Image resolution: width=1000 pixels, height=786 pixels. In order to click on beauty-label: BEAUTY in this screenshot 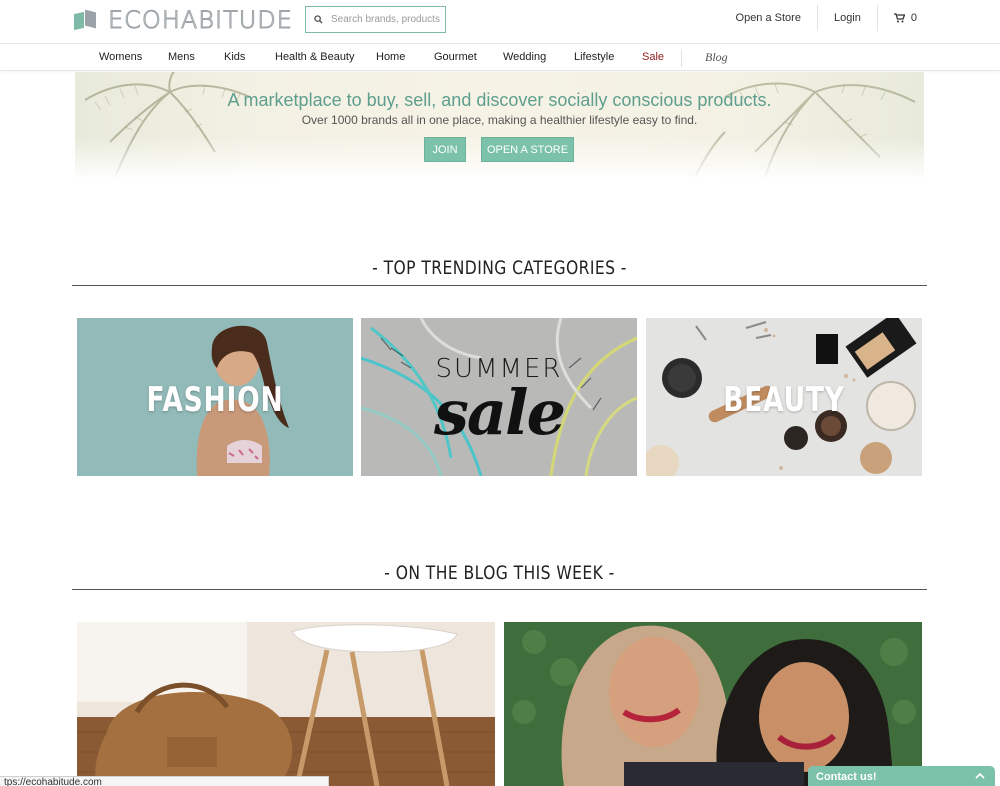, I will do `click(784, 400)`.